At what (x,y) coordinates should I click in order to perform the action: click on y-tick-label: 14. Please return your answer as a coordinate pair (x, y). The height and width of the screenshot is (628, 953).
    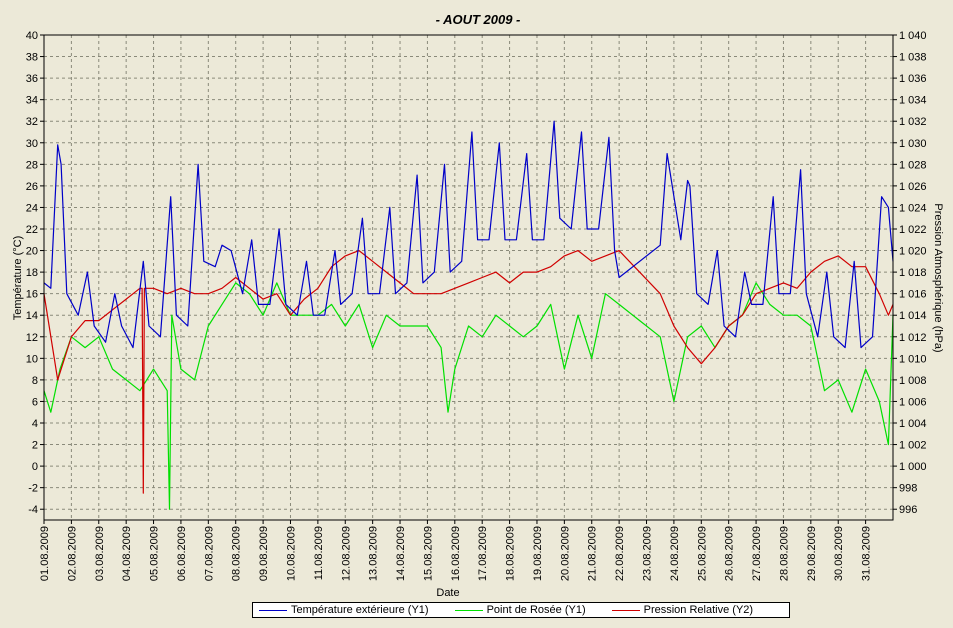
    Looking at the image, I should click on (32, 316).